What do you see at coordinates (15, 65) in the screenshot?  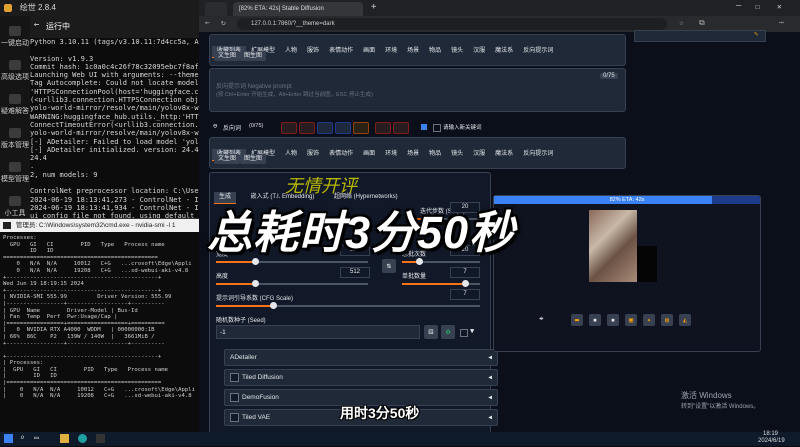 I see `settings-icon` at bounding box center [15, 65].